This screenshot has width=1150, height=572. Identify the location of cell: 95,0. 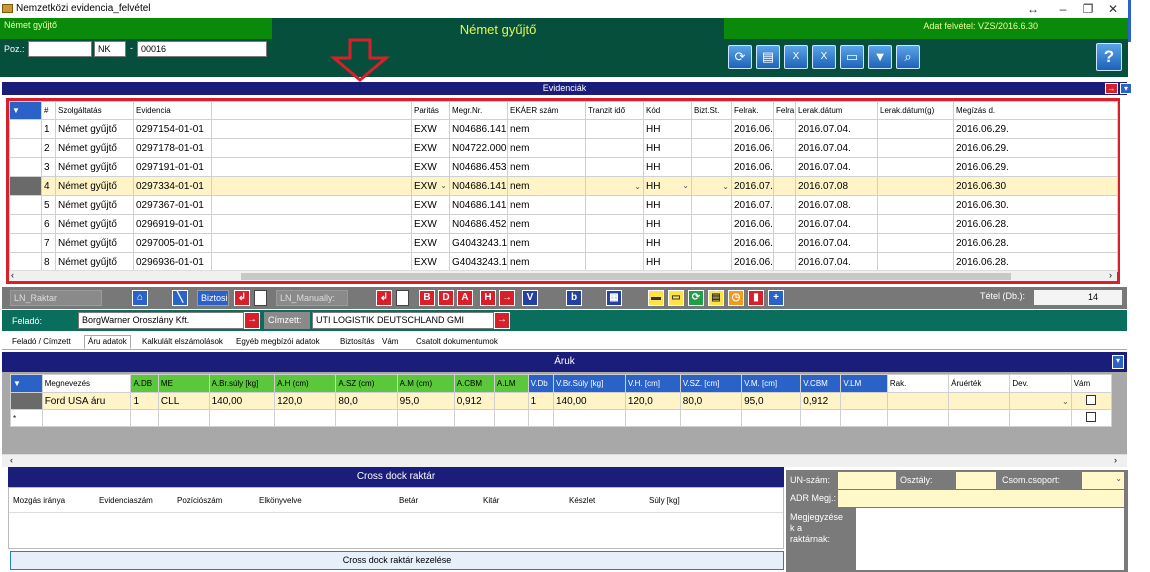
(771, 401).